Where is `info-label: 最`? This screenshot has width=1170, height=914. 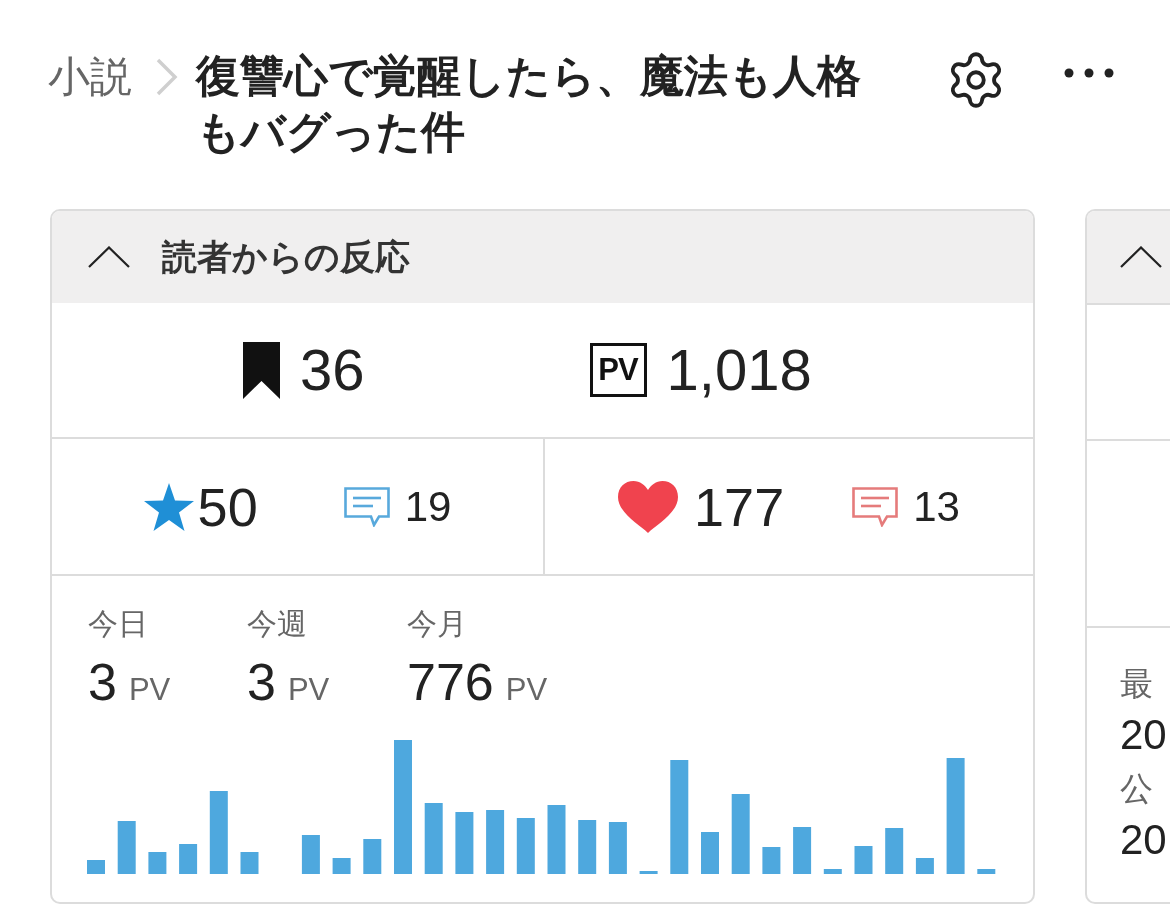
info-label: 最 is located at coordinates (1137, 684).